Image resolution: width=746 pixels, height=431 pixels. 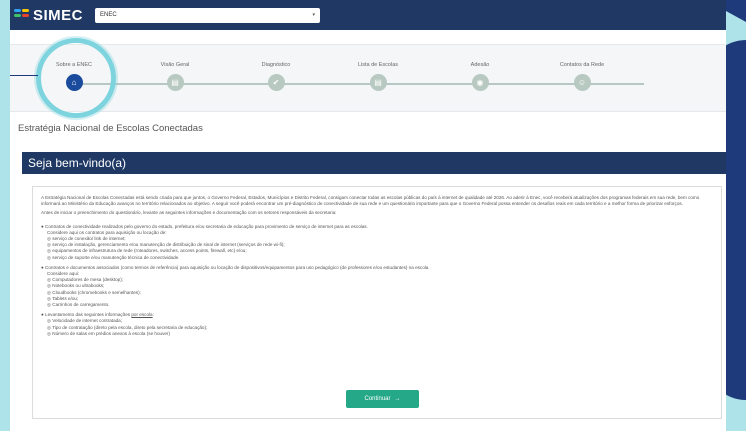 I want to click on continue-button: Continuar →, so click(x=382, y=399).